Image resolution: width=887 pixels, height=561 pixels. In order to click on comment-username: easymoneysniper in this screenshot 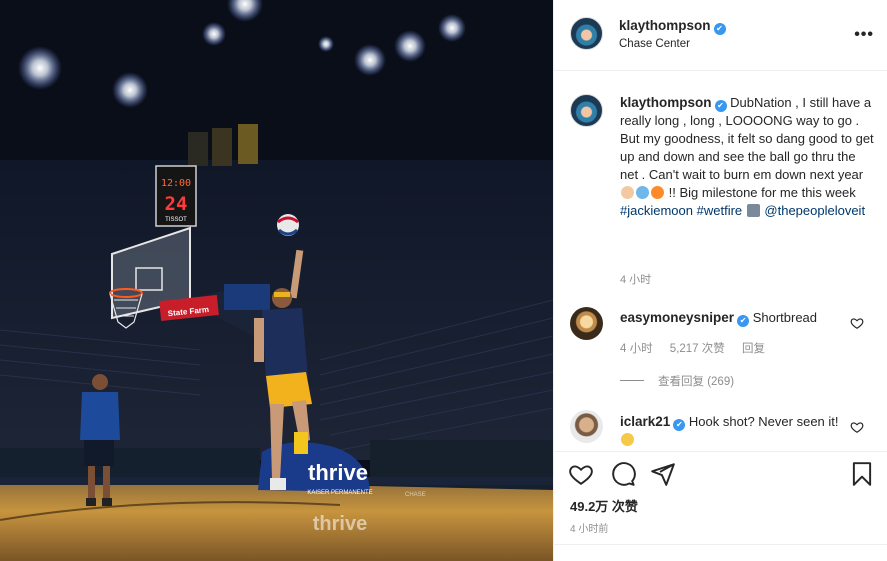, I will do `click(677, 317)`.